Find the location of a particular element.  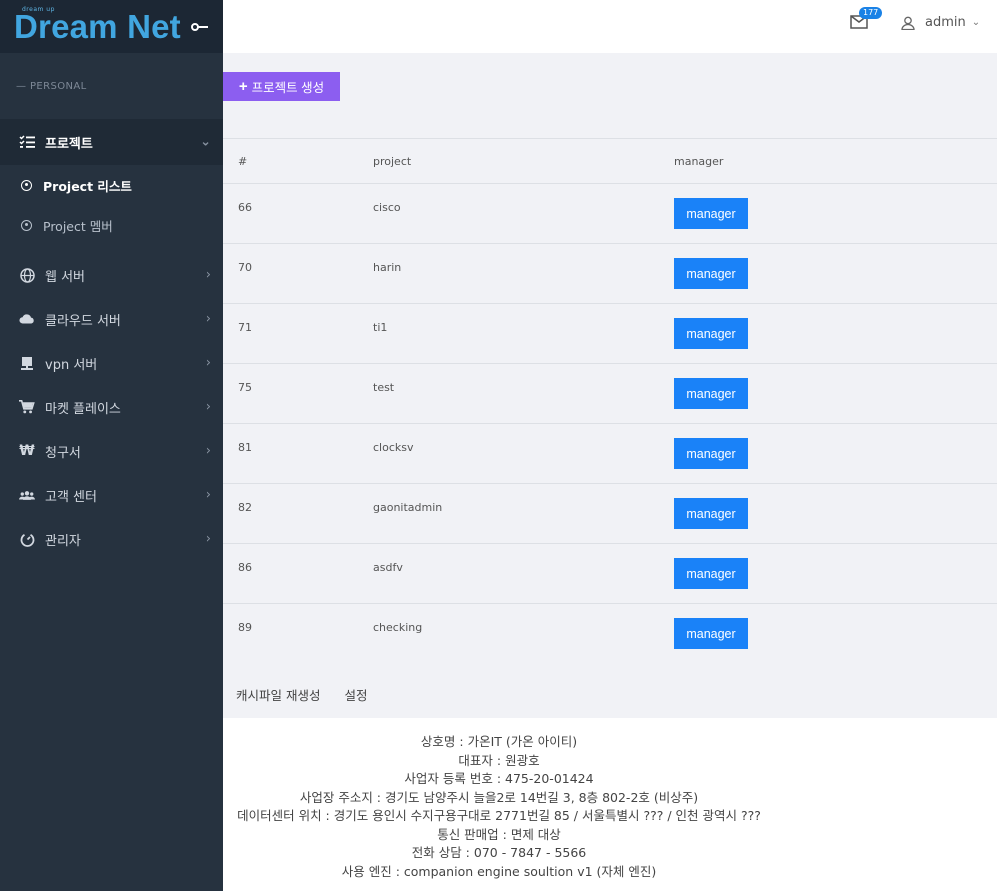

footer-line: 사업자 등록 번호 : 475-20-01424 is located at coordinates (499, 778).